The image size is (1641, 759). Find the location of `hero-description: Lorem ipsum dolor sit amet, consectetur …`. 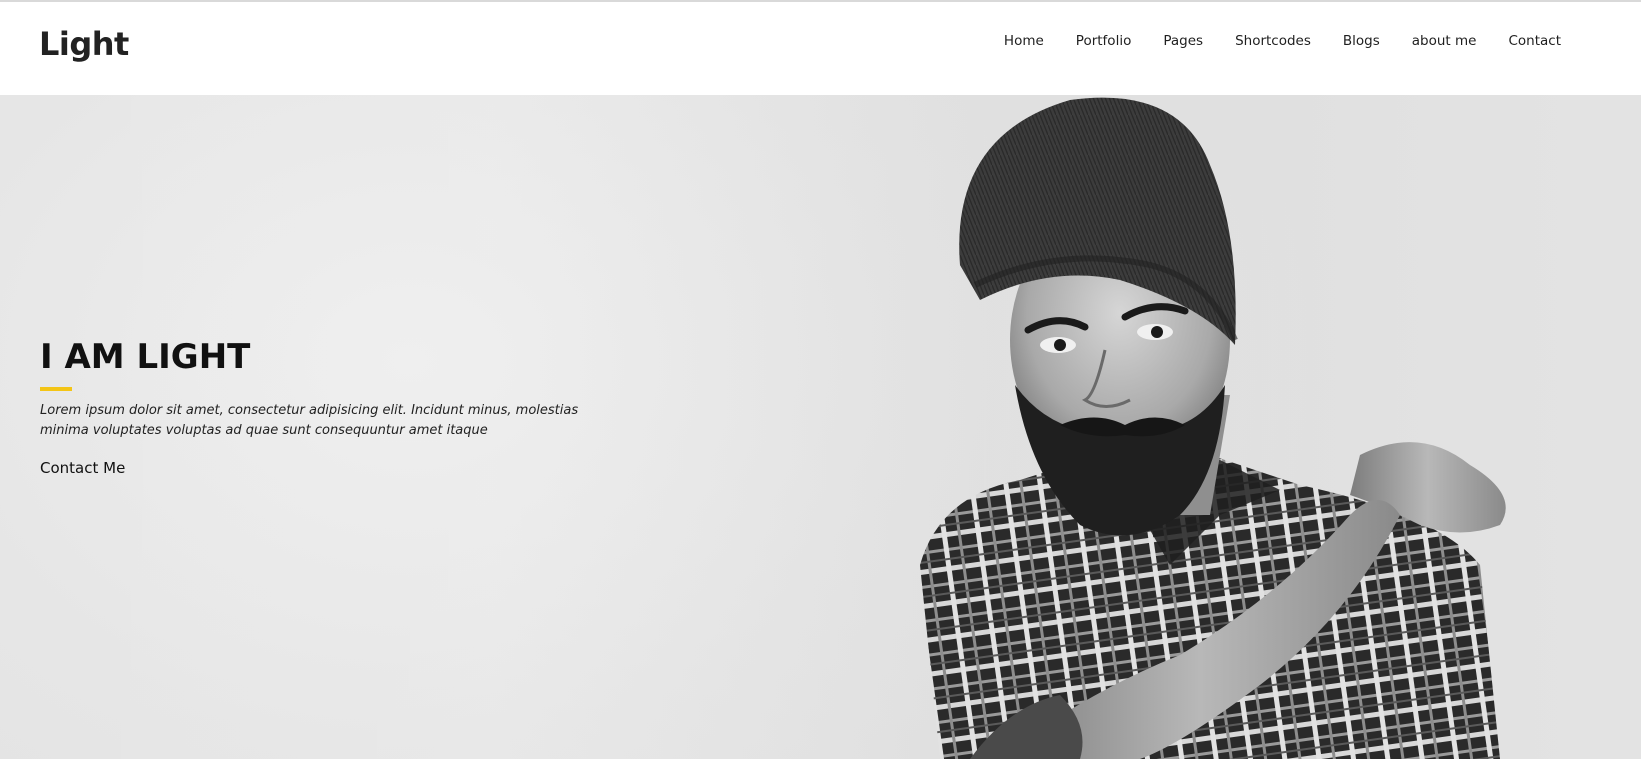

hero-description: Lorem ipsum dolor sit amet, consectetur … is located at coordinates (309, 420).